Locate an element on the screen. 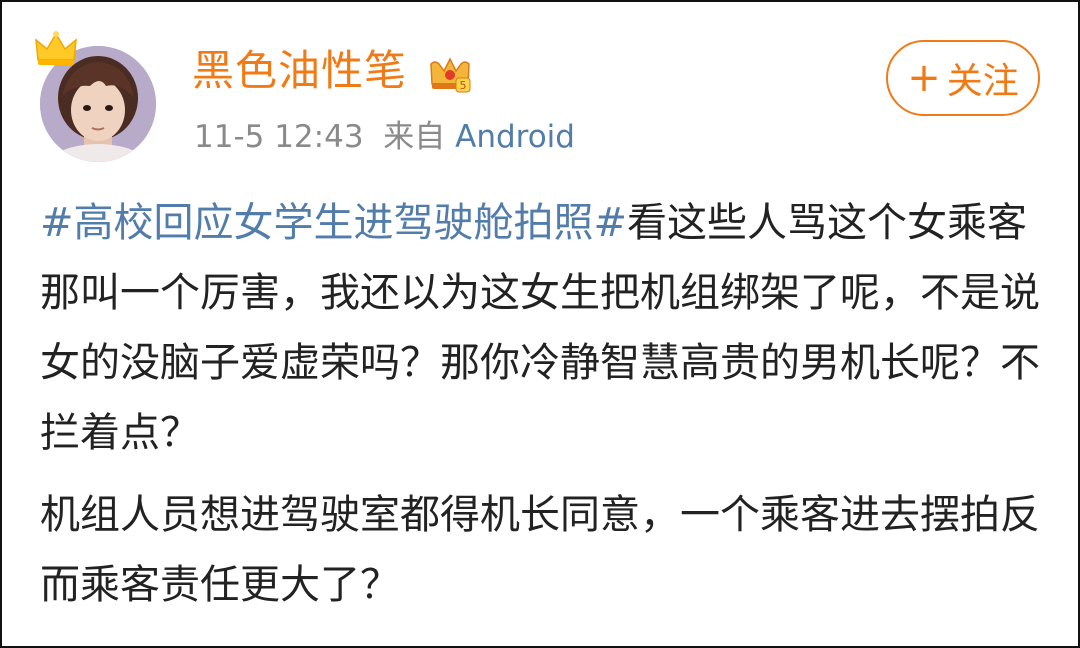  vip-crown-icon: 5 is located at coordinates (450, 74).